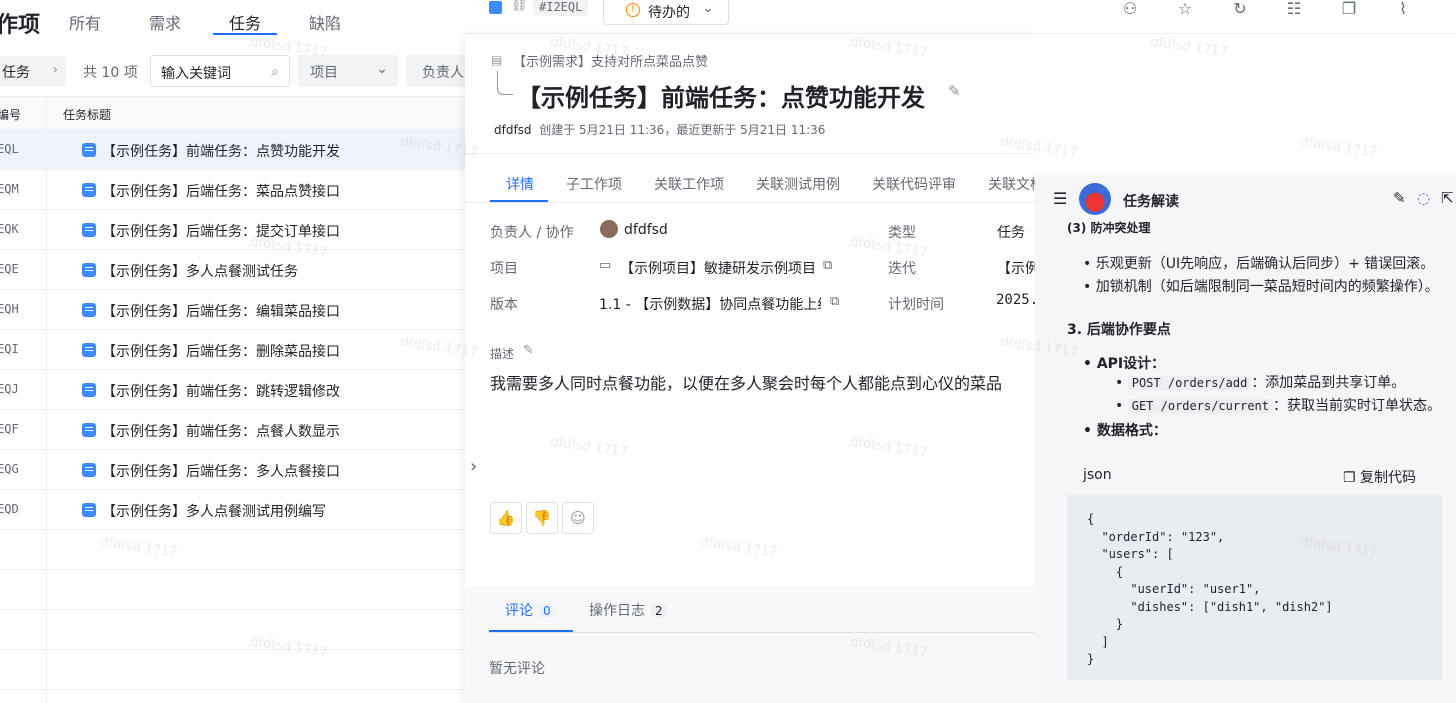 The width and height of the screenshot is (1456, 703). What do you see at coordinates (542, 518) in the screenshot?
I see `thumbs-down-button: 👎` at bounding box center [542, 518].